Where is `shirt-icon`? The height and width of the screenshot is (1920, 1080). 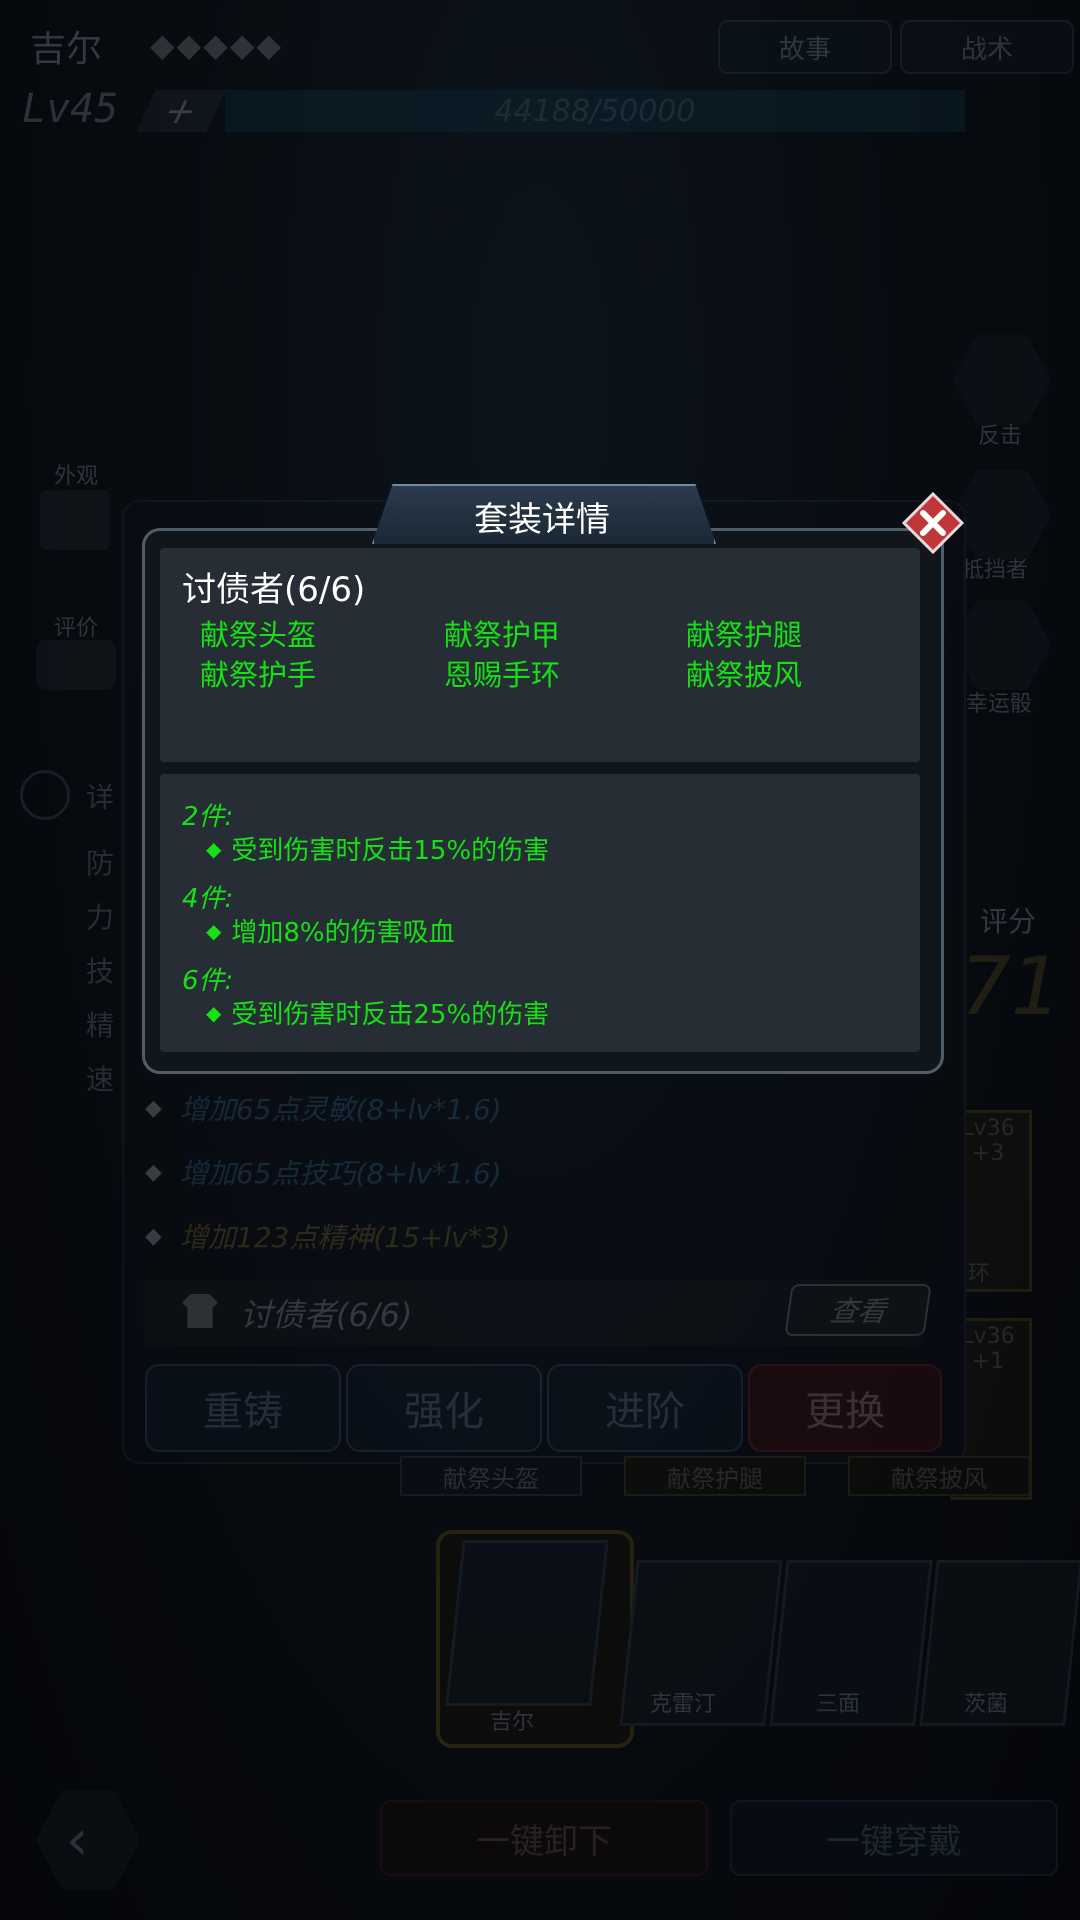 shirt-icon is located at coordinates (75, 520).